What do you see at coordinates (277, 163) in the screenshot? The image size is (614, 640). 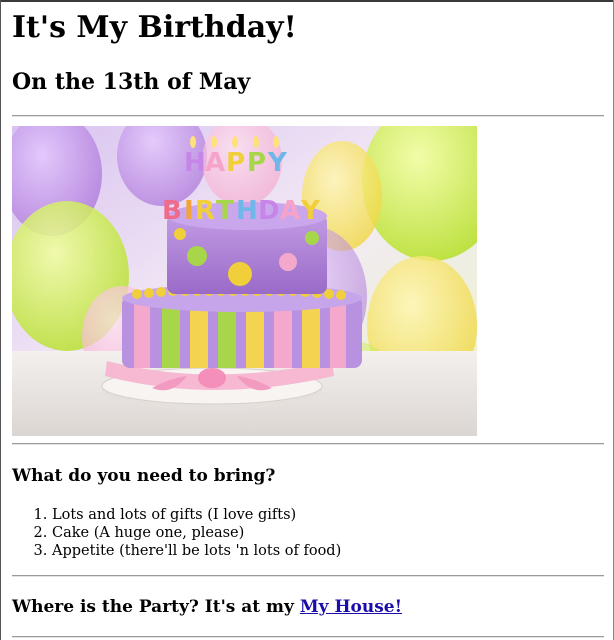 I see `candle-letter-y: Y` at bounding box center [277, 163].